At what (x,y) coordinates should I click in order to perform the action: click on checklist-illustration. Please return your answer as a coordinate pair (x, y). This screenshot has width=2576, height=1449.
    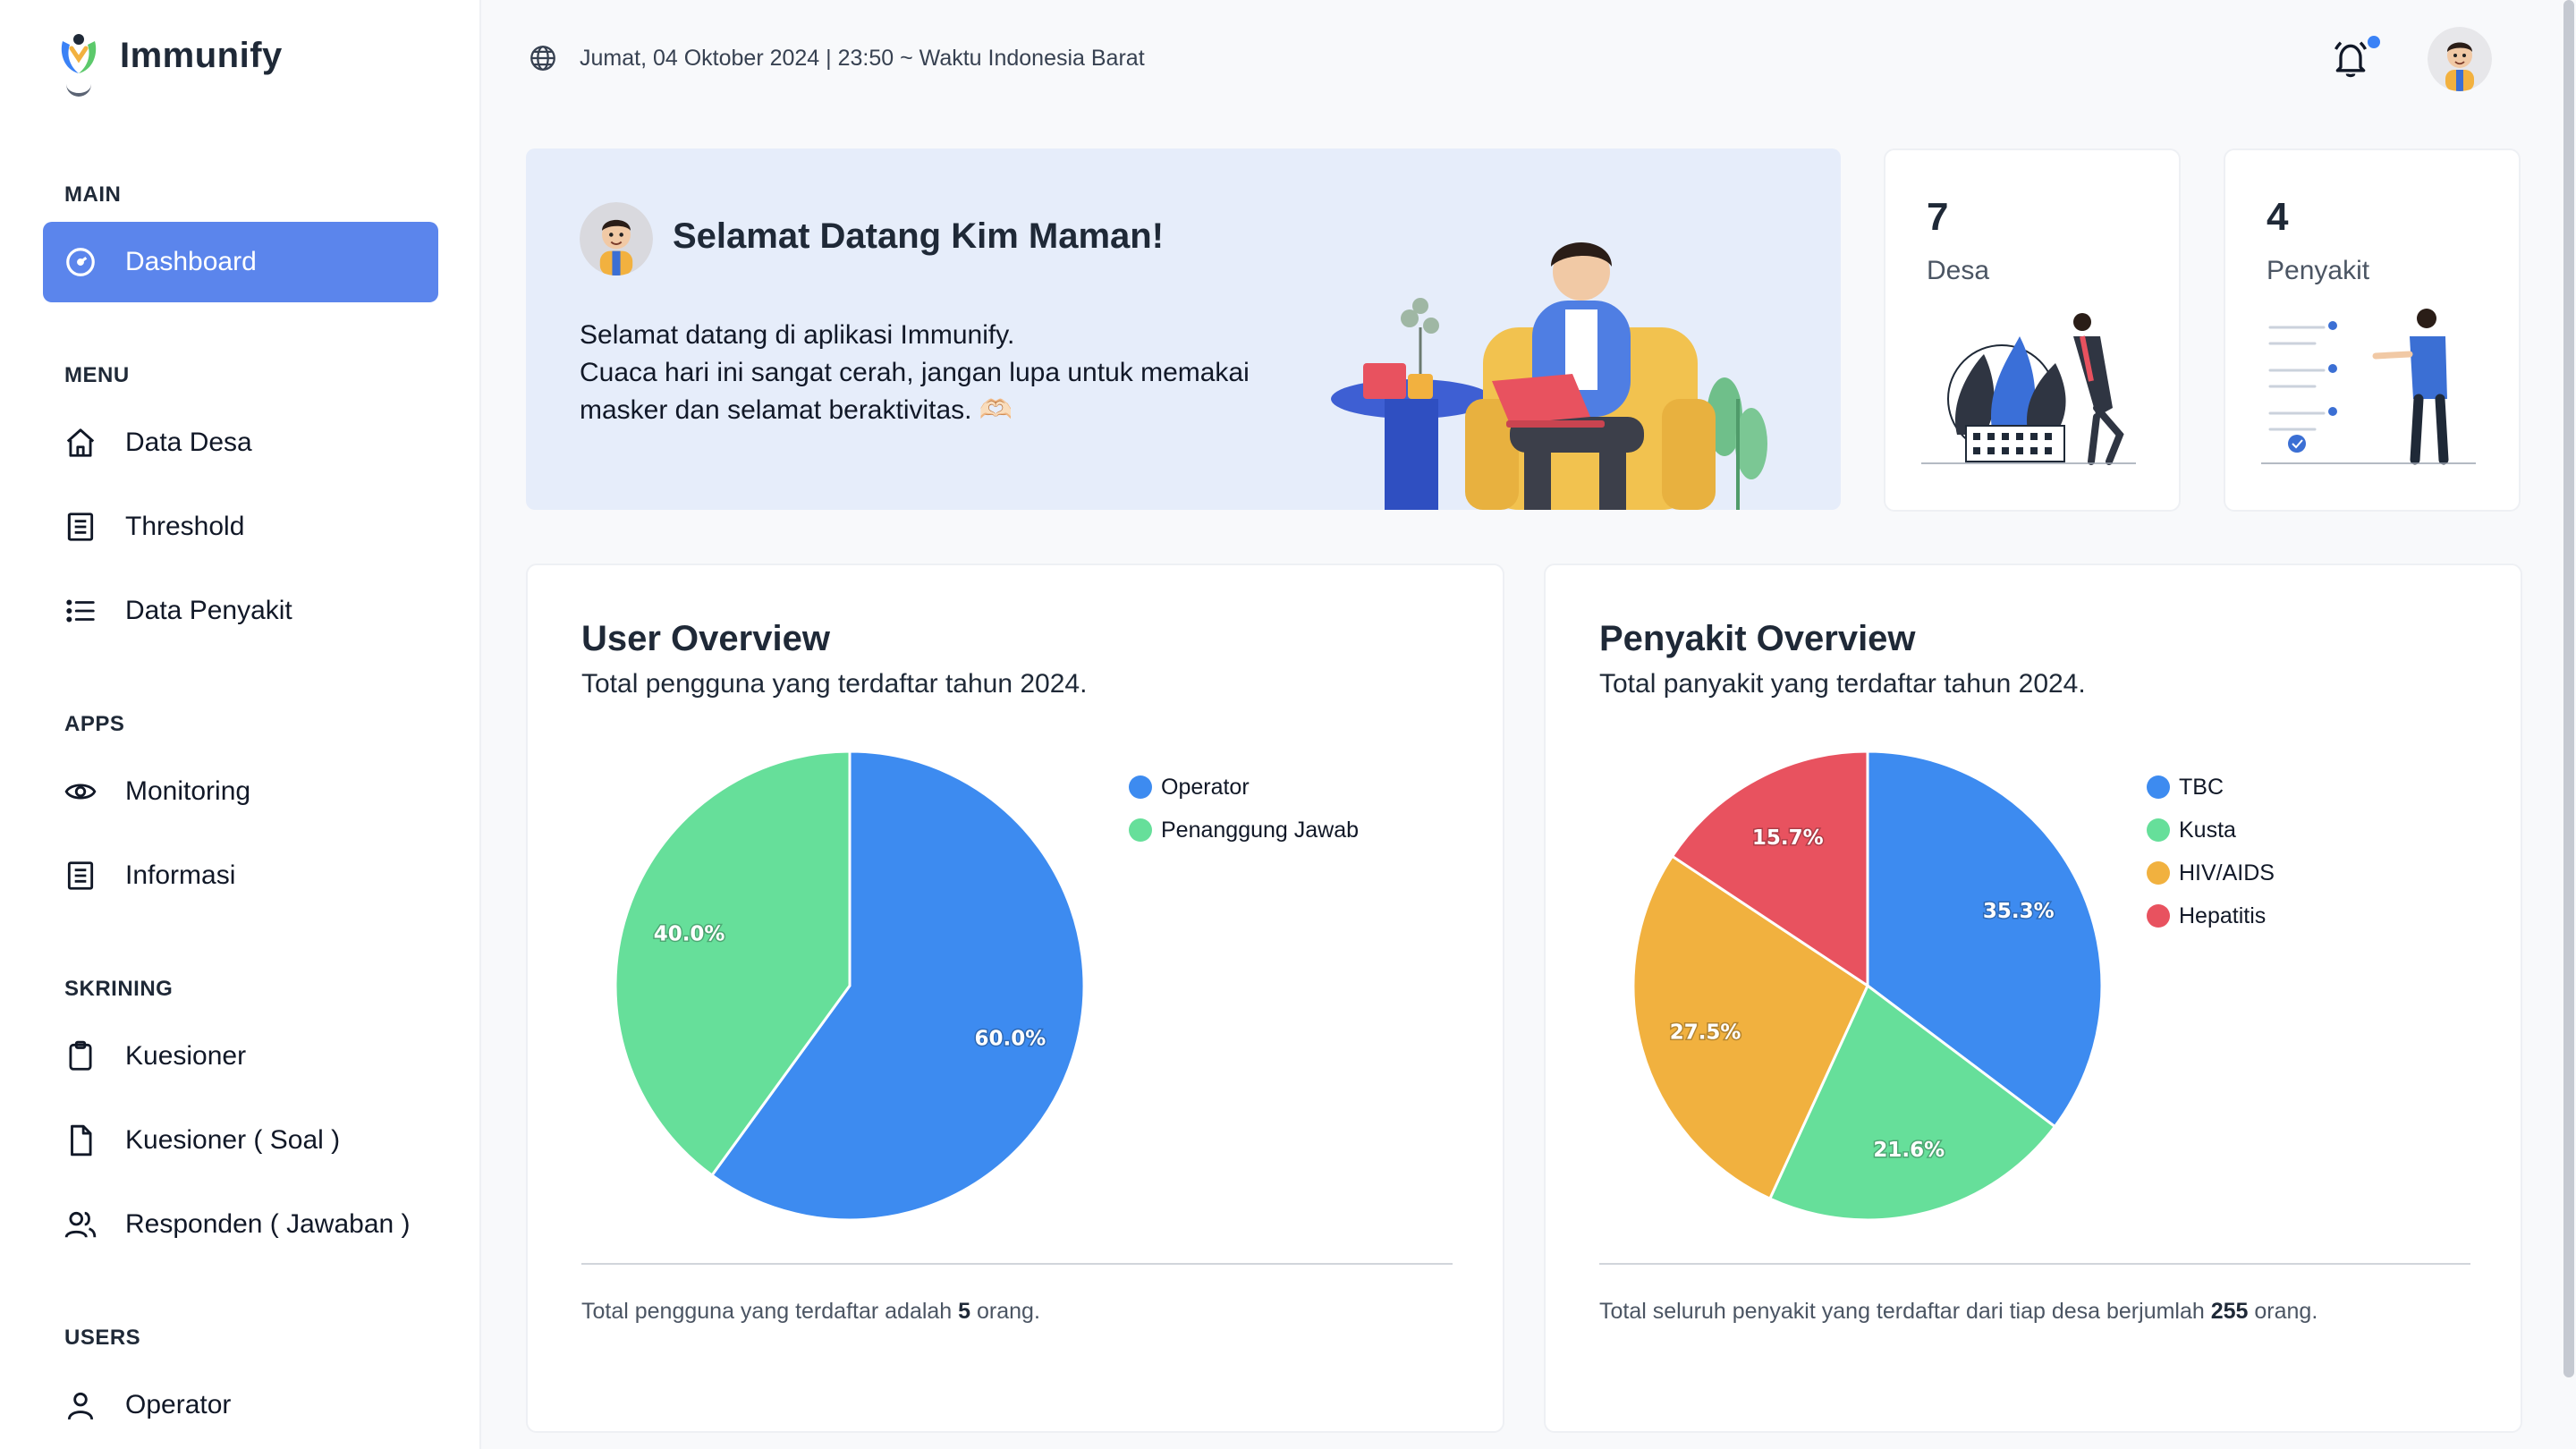
    Looking at the image, I should click on (2368, 387).